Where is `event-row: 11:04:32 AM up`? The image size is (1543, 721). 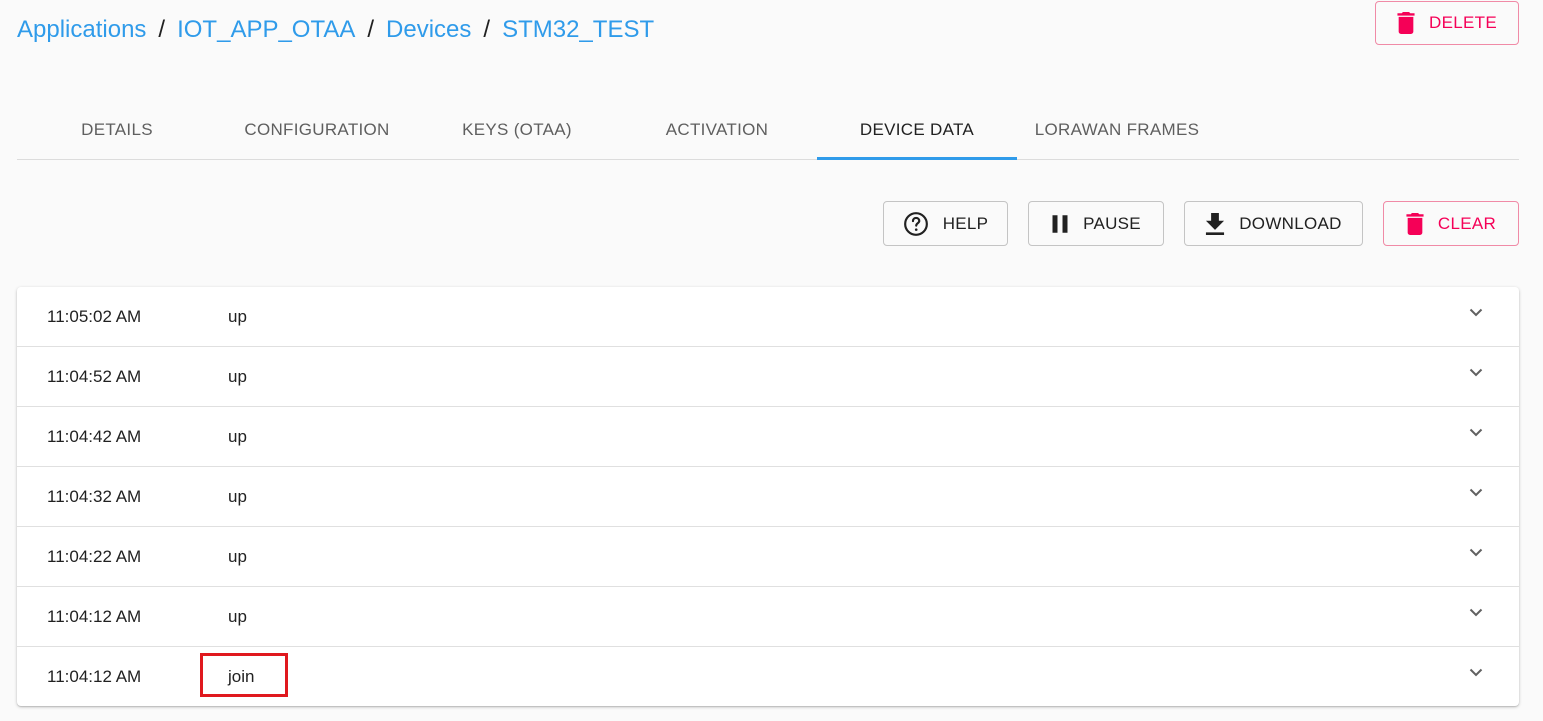
event-row: 11:04:32 AM up is located at coordinates (768, 497).